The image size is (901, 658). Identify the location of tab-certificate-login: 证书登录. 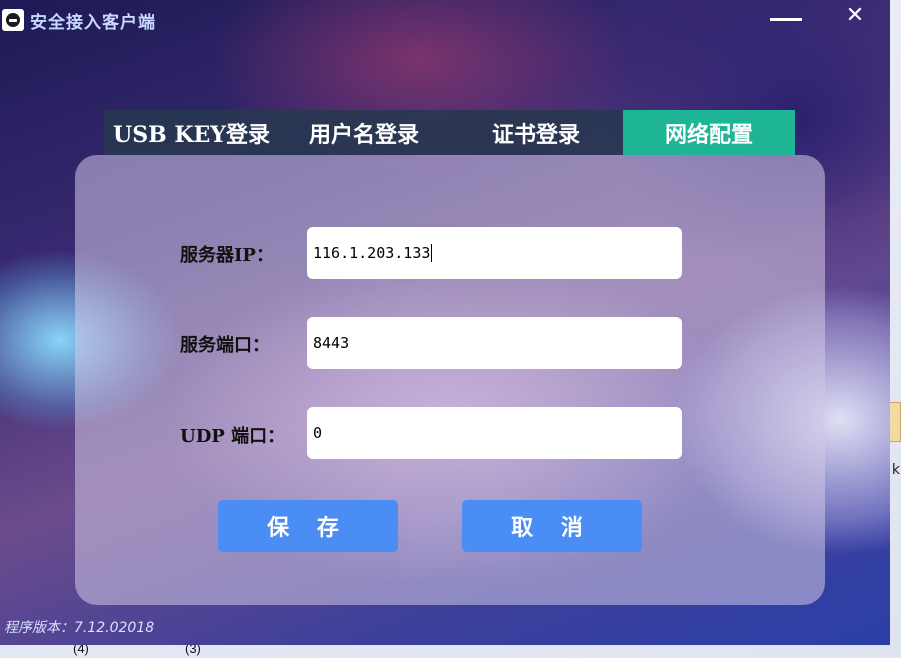
(536, 132).